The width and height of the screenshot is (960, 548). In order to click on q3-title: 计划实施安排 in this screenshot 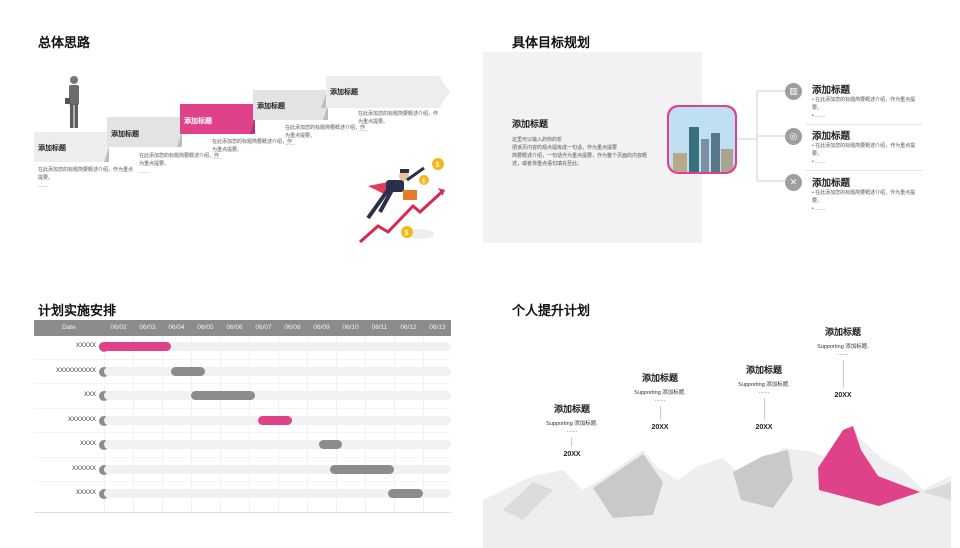, I will do `click(77, 310)`.